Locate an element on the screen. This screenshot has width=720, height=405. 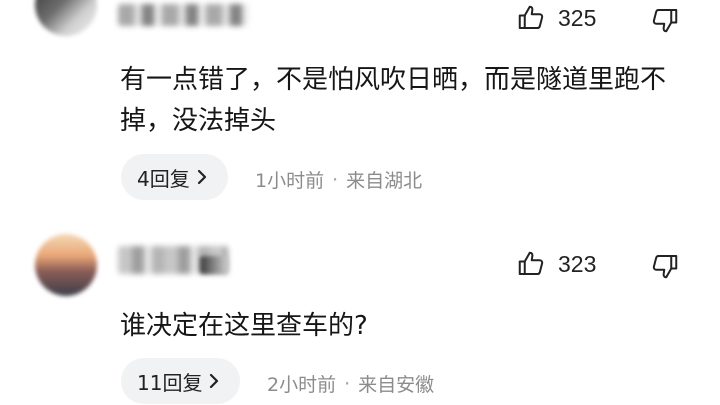
reply-count-label: 11回复 is located at coordinates (170, 382).